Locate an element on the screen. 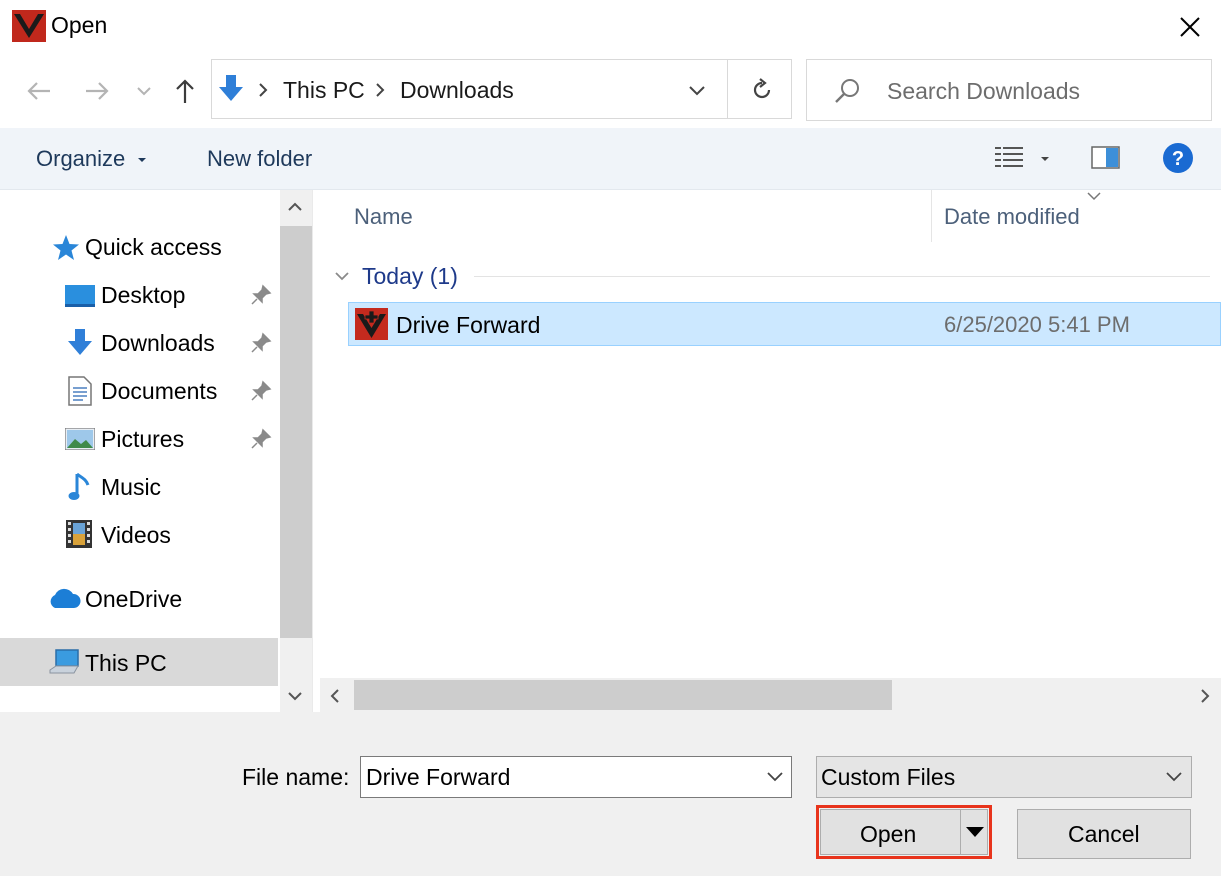 Image resolution: width=1221 pixels, height=876 pixels. documents-icon is located at coordinates (80, 393).